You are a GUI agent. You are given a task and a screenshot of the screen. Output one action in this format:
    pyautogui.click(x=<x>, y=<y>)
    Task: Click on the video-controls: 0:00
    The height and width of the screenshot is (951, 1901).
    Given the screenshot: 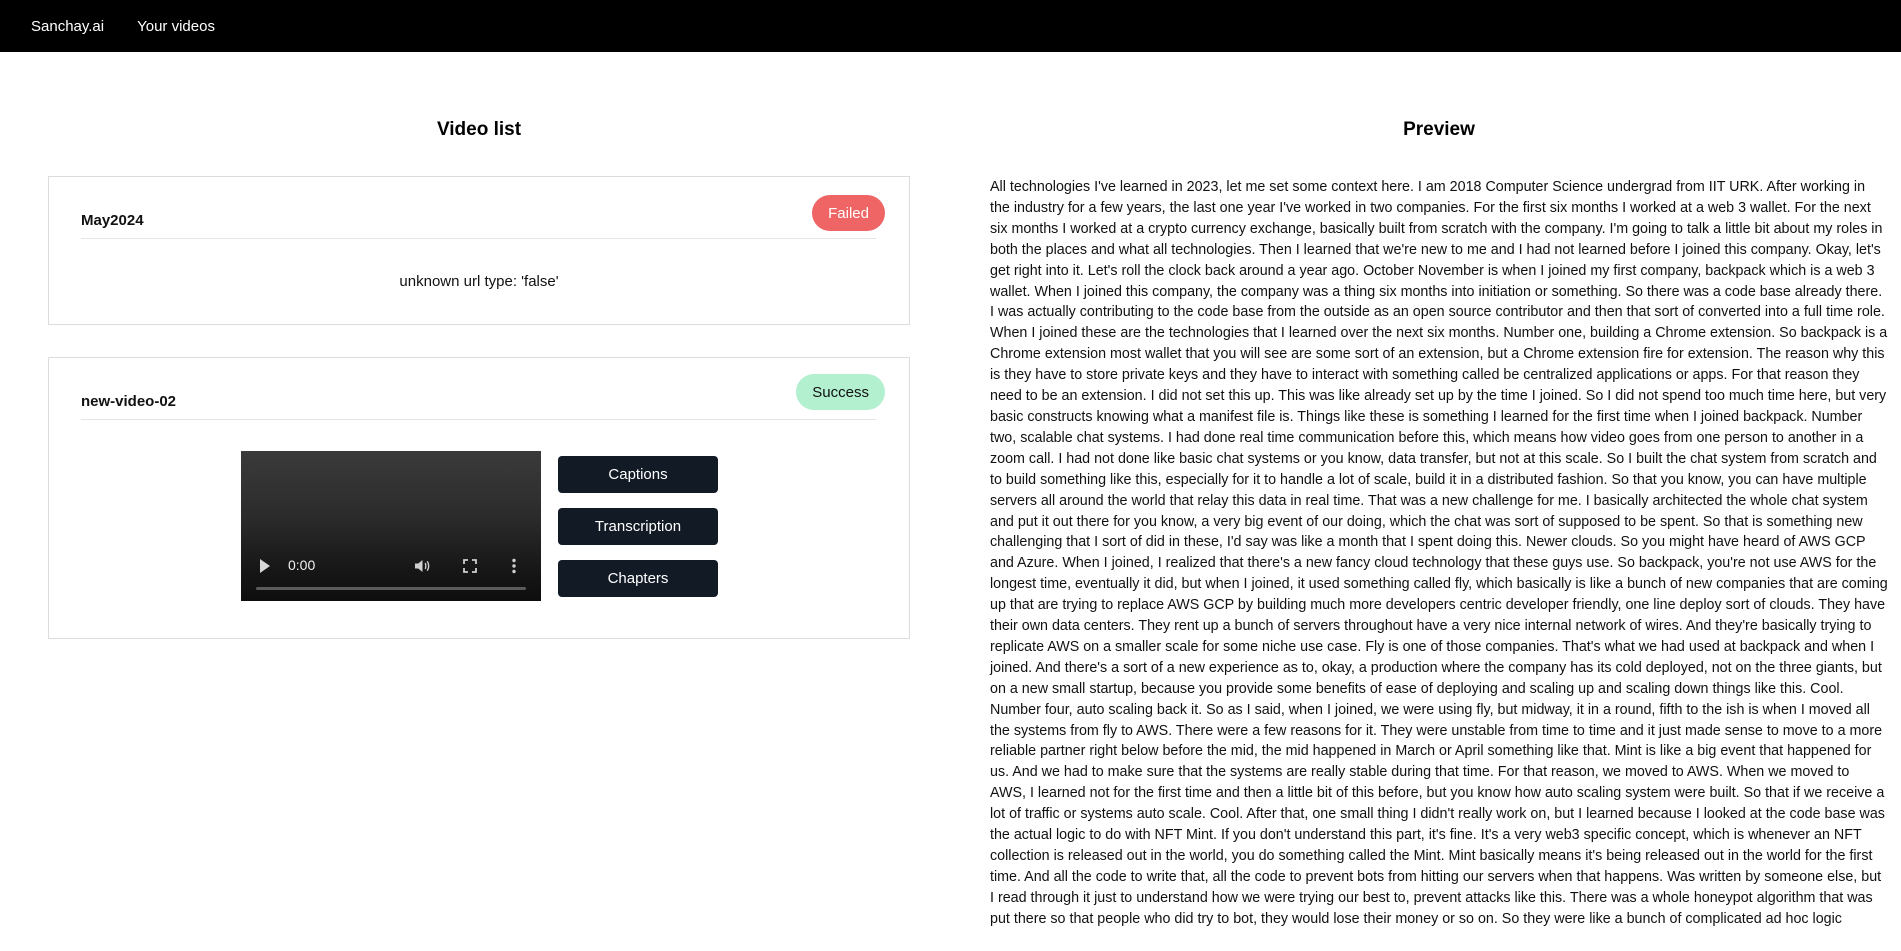 What is the action you would take?
    pyautogui.click(x=391, y=571)
    